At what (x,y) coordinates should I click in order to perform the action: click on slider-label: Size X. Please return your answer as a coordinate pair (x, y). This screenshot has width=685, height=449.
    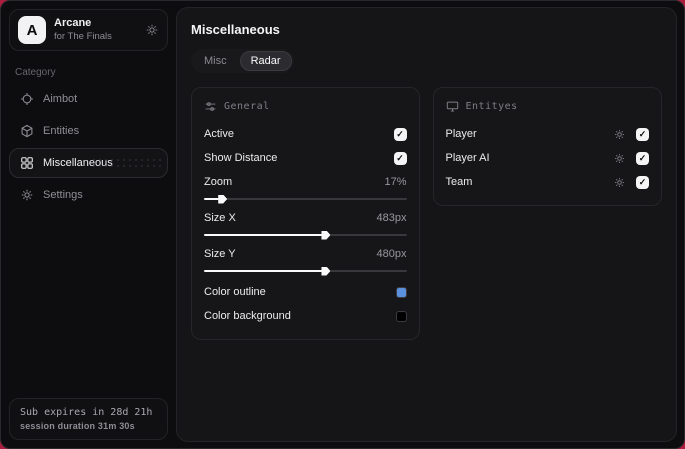
    Looking at the image, I should click on (220, 218).